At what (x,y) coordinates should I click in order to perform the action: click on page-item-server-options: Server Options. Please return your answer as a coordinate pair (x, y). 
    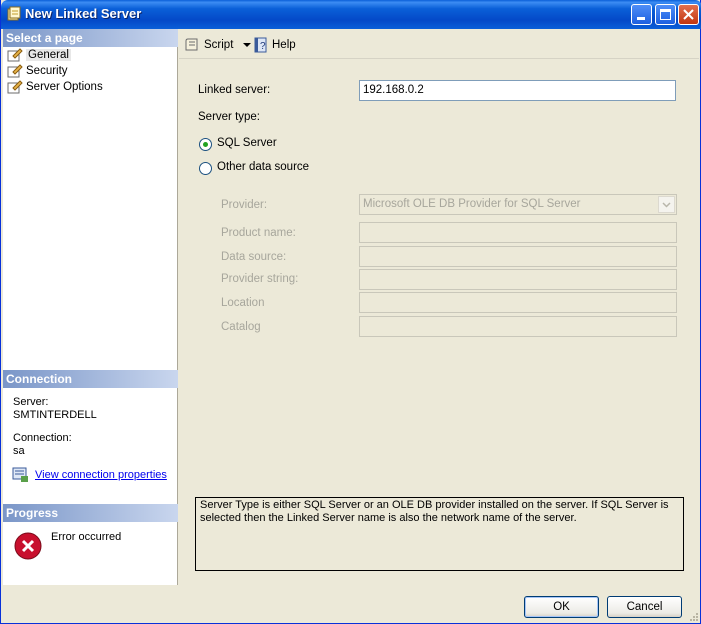
    Looking at the image, I should click on (55, 87).